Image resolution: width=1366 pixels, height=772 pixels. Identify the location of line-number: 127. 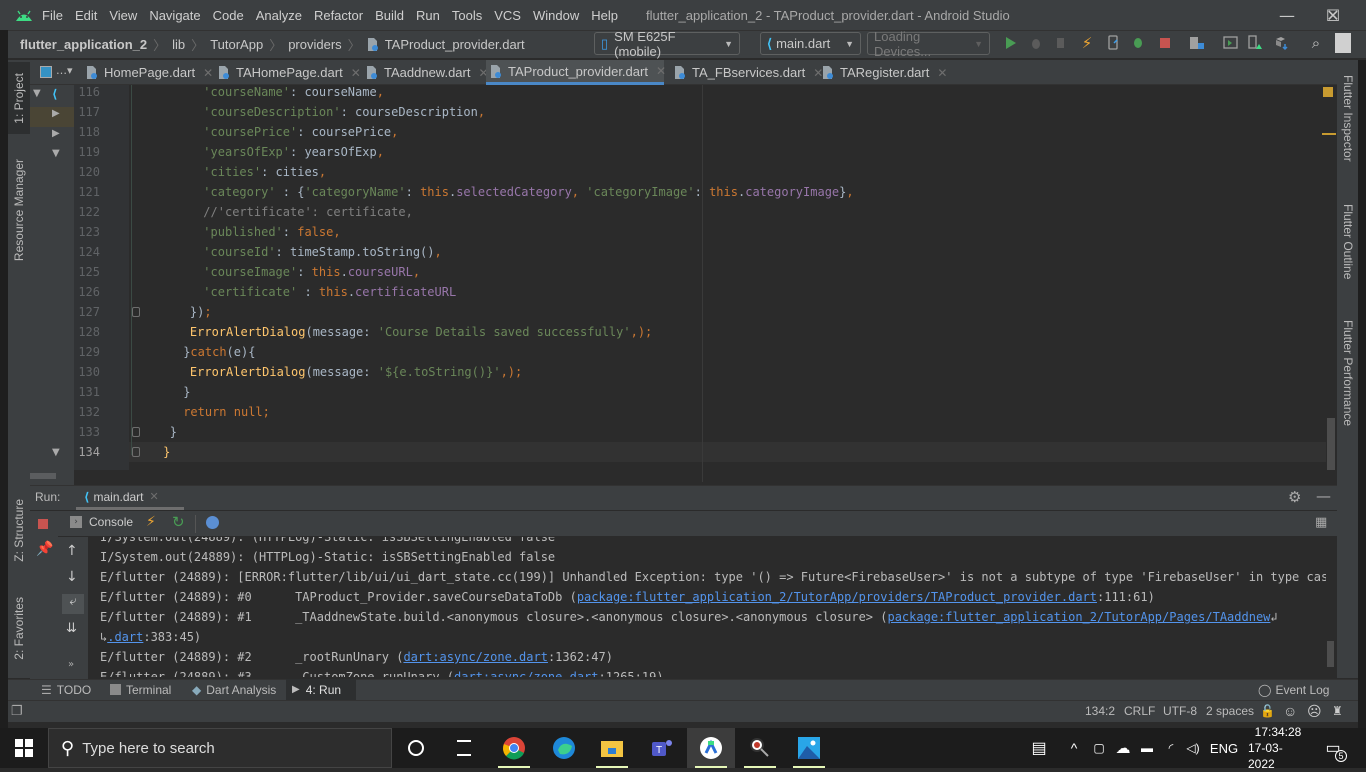
(87, 312).